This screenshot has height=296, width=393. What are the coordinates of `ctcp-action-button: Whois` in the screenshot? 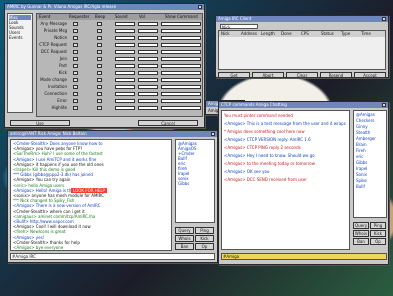 It's located at (361, 233).